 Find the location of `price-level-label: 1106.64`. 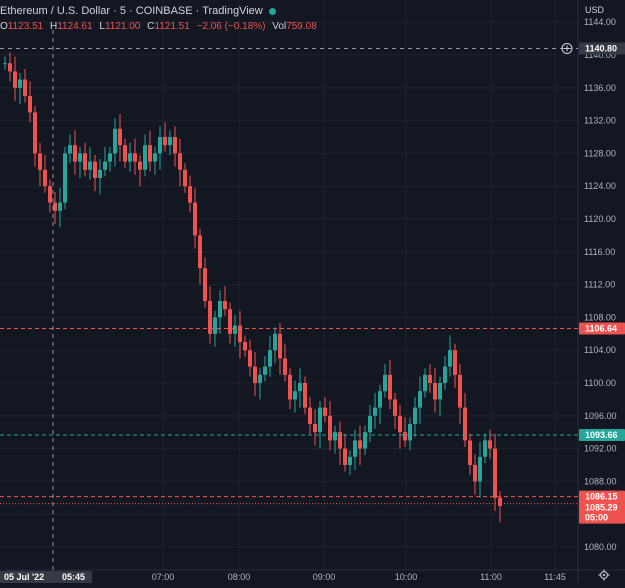

price-level-label: 1106.64 is located at coordinates (601, 329).